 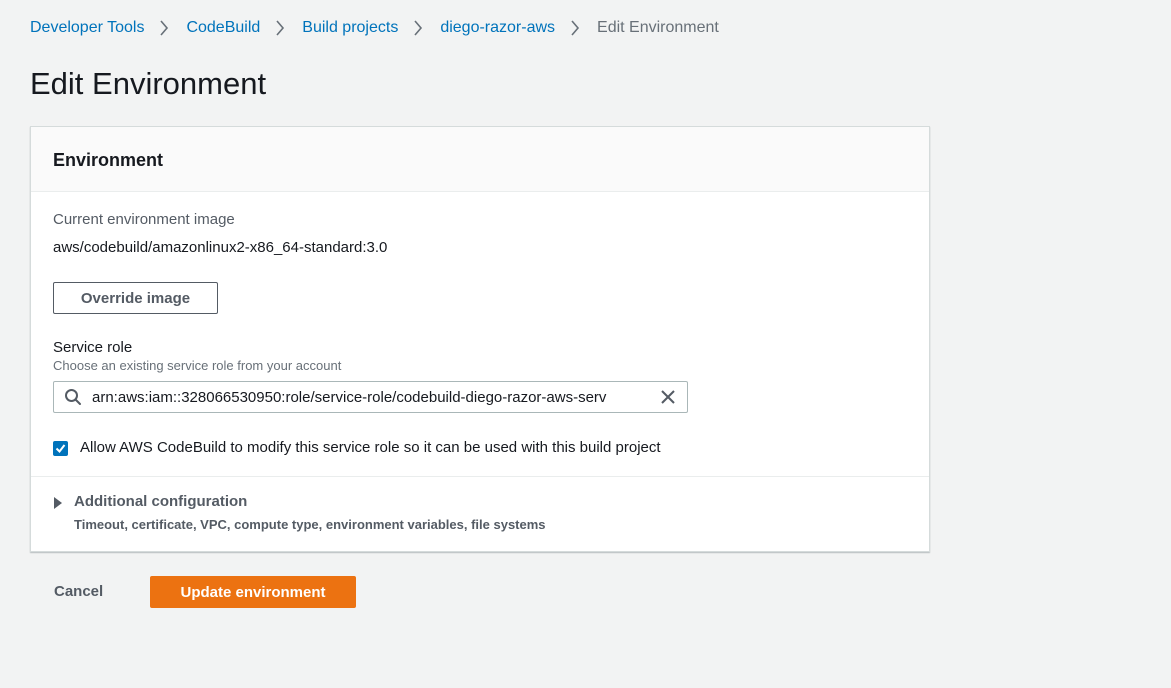 What do you see at coordinates (144, 219) in the screenshot?
I see `current-image-label: Current environment image` at bounding box center [144, 219].